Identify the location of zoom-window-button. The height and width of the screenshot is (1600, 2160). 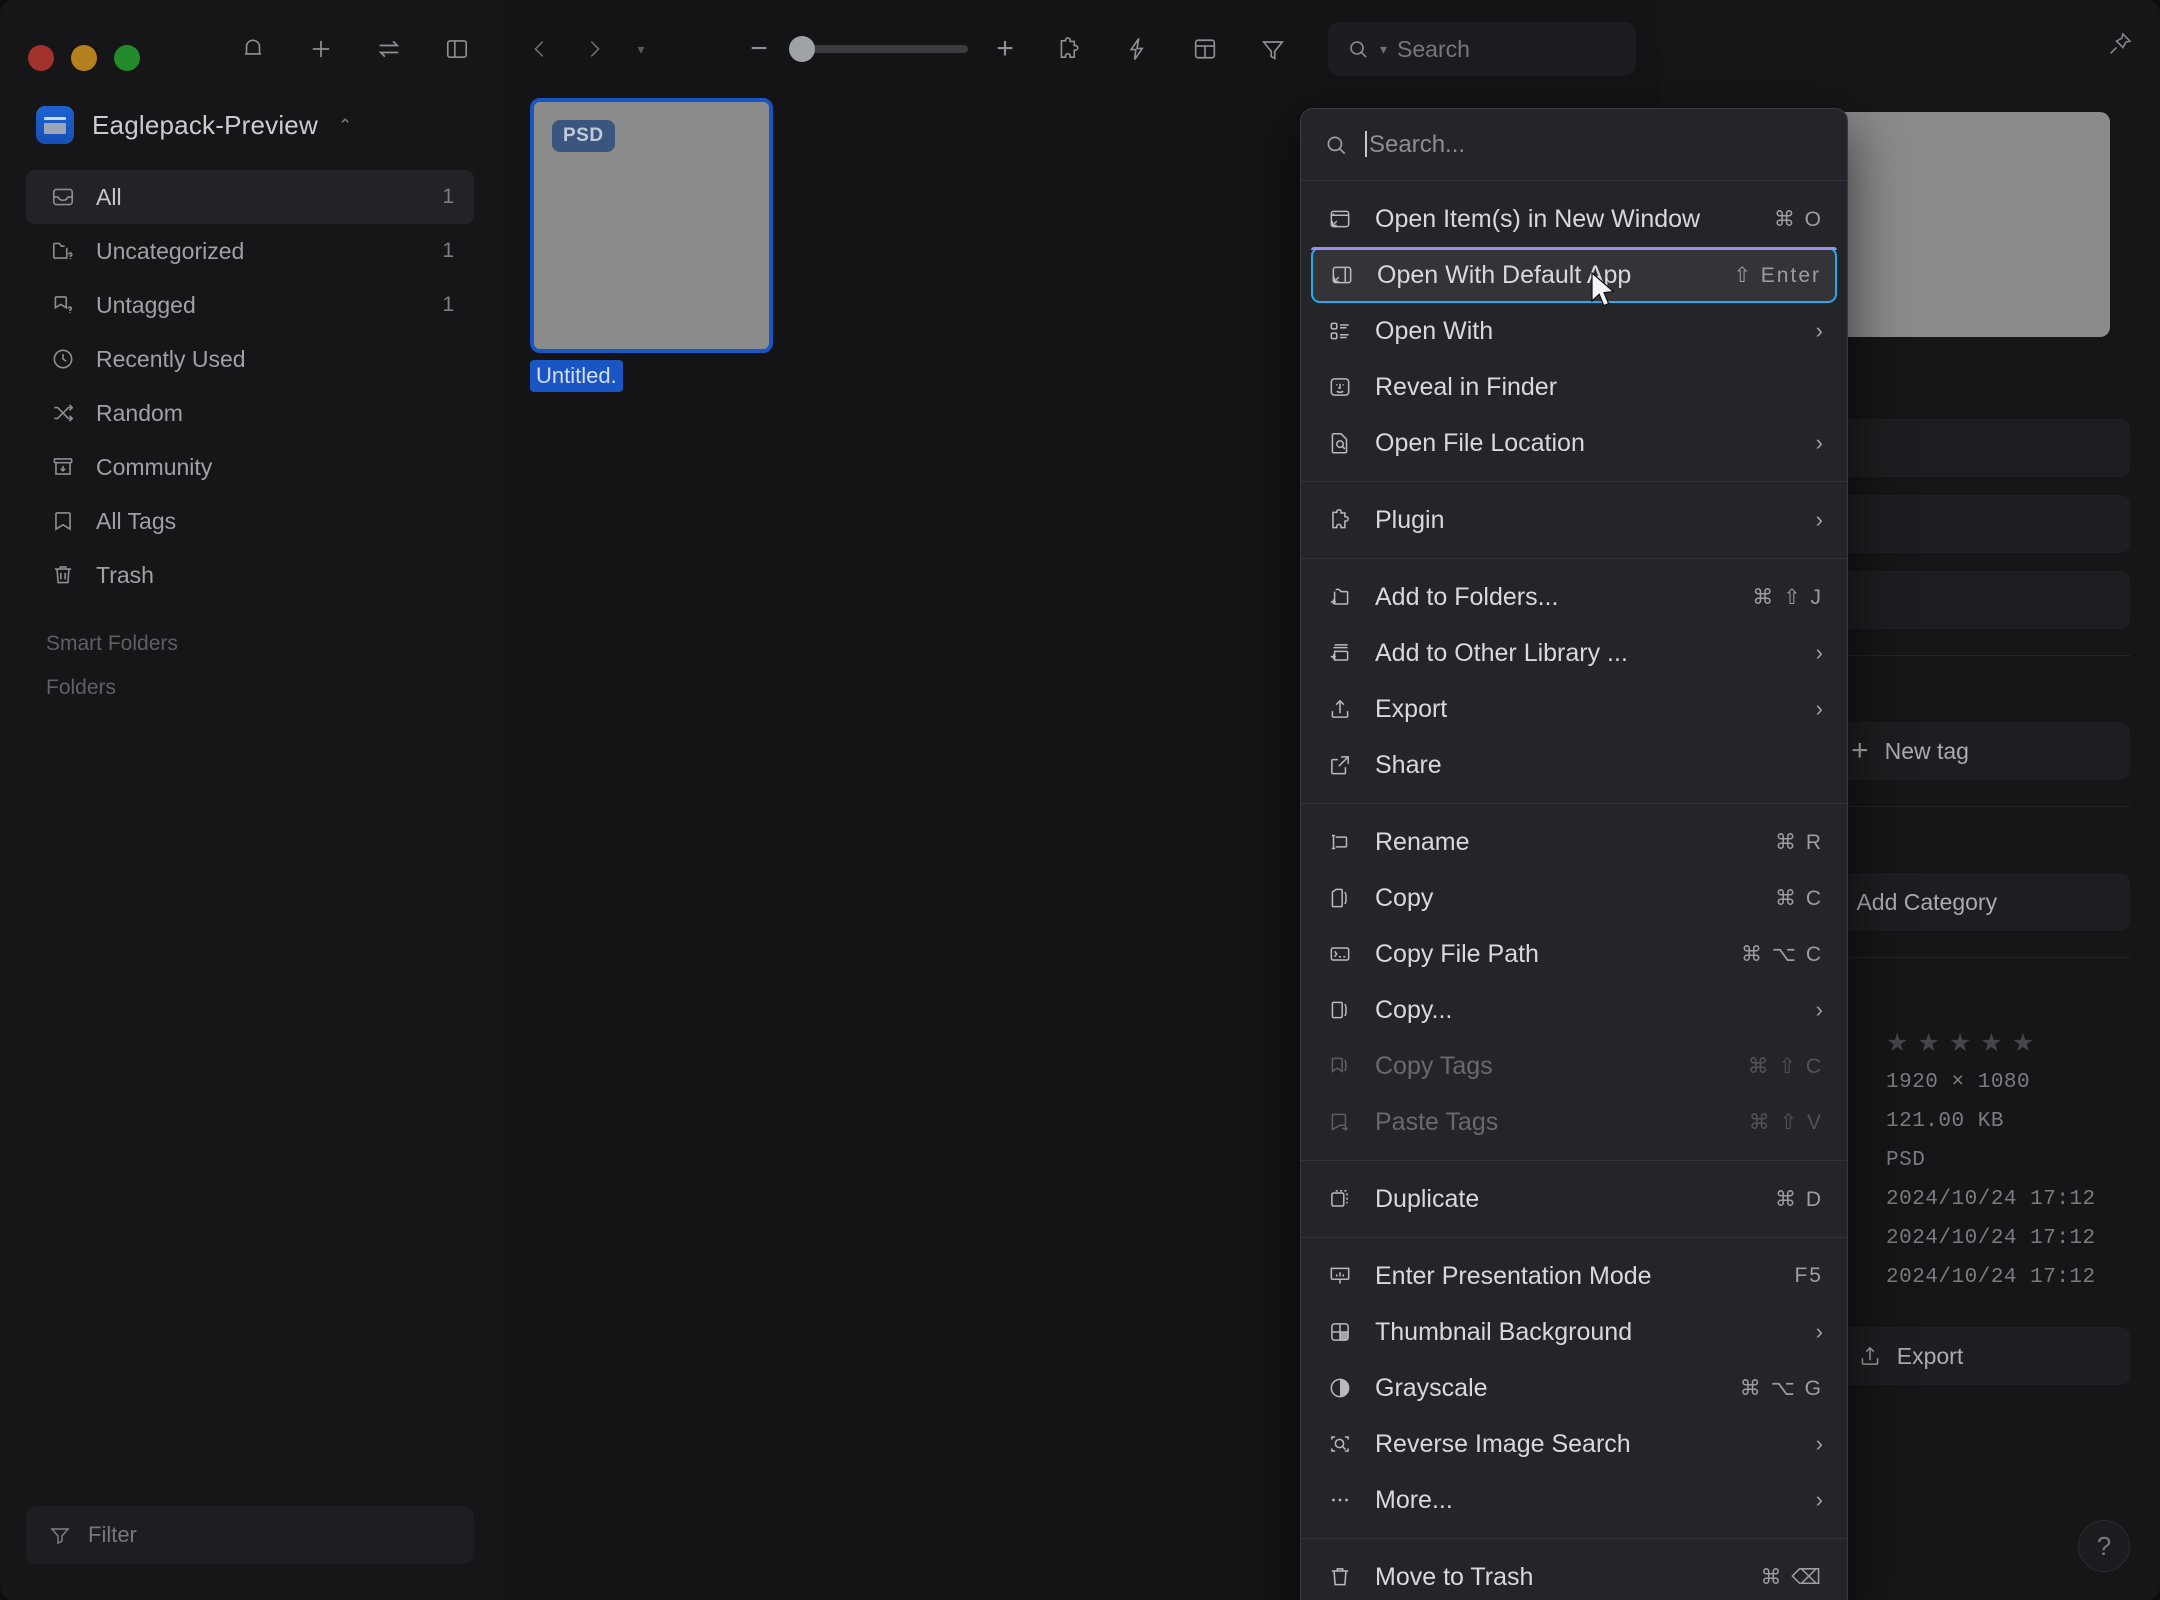
(127, 57).